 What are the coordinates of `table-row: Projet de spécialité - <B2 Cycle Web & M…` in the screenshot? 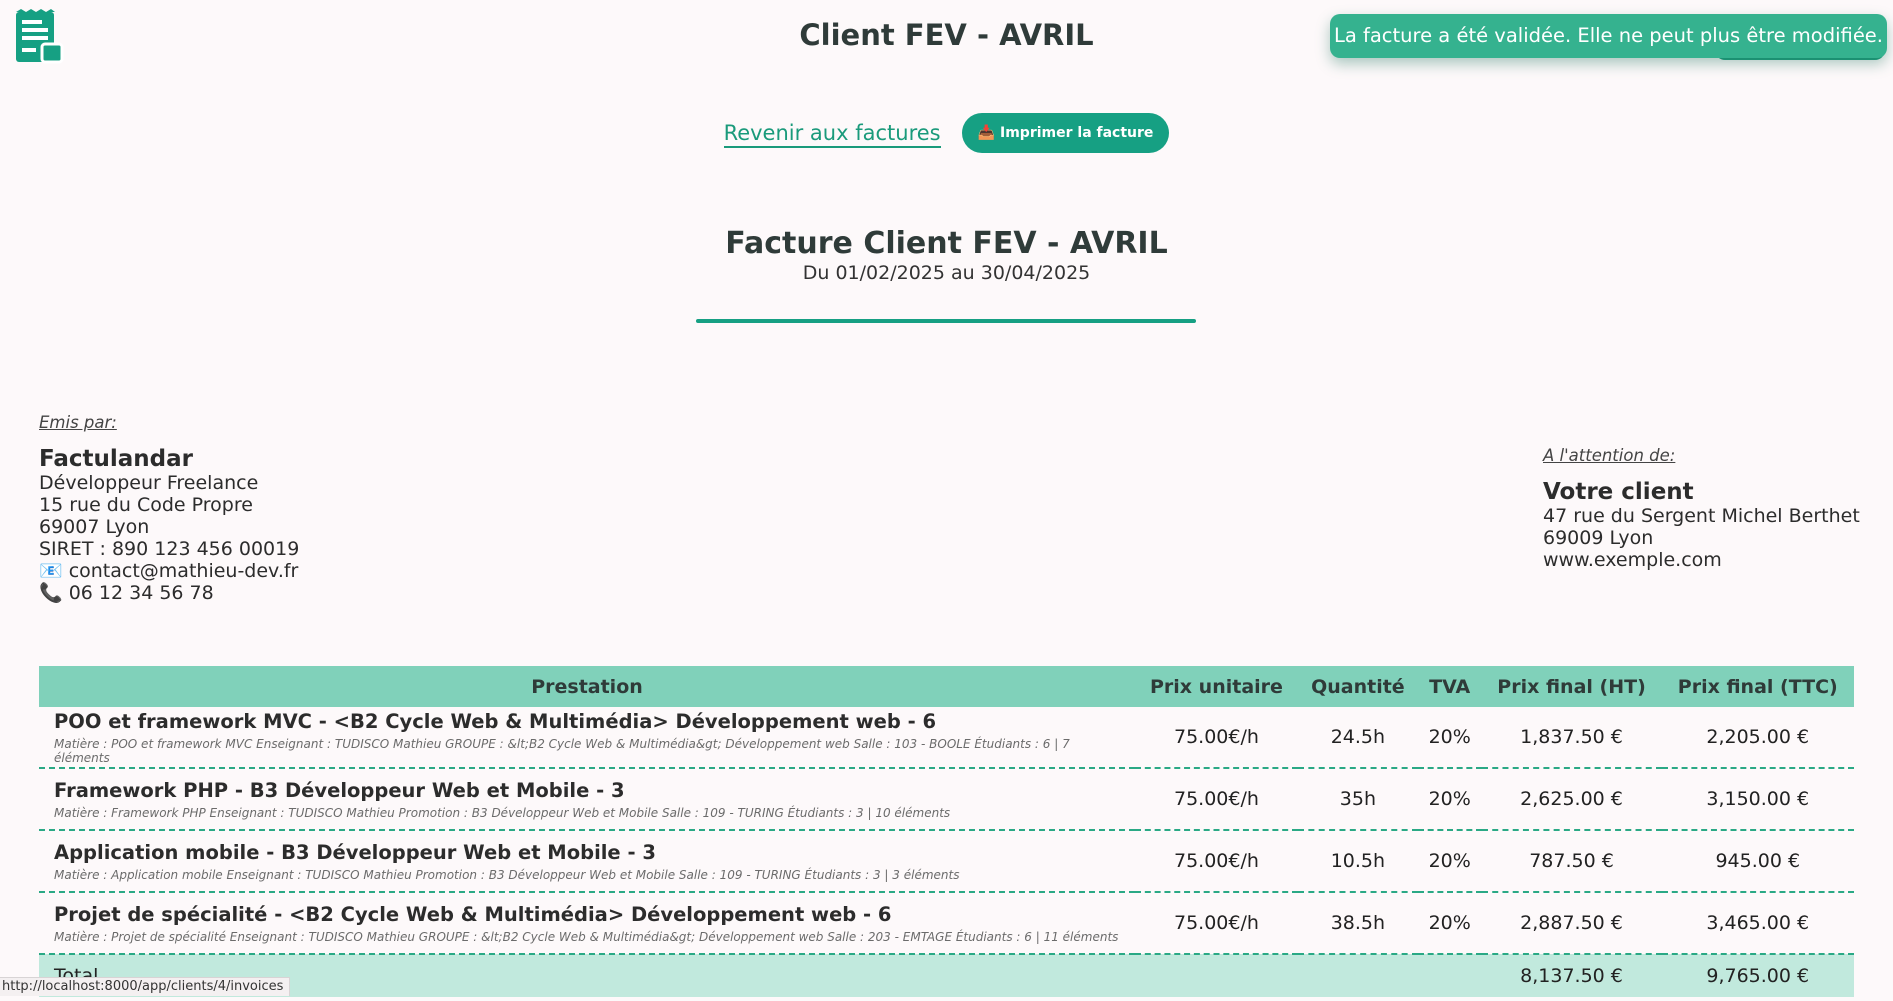 It's located at (946, 923).